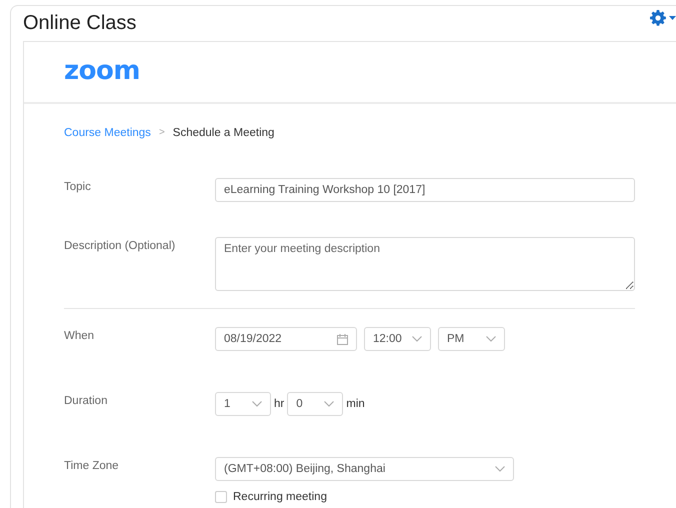  I want to click on time-select: 12:00, so click(397, 339).